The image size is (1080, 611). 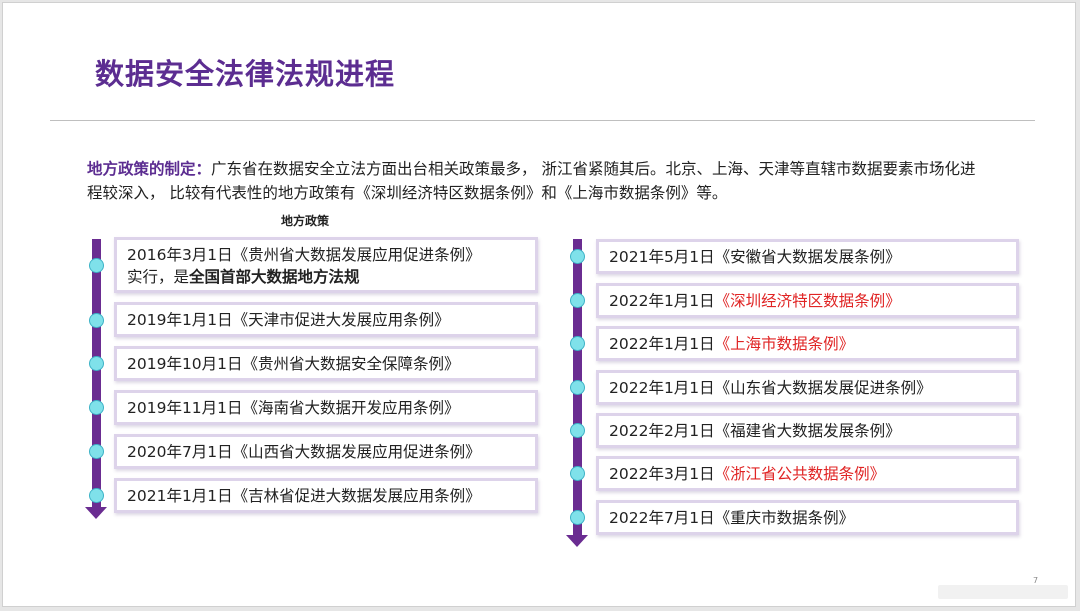 I want to click on item-name: 《山西省大数据发展应用促进条例》, so click(x=356, y=452).